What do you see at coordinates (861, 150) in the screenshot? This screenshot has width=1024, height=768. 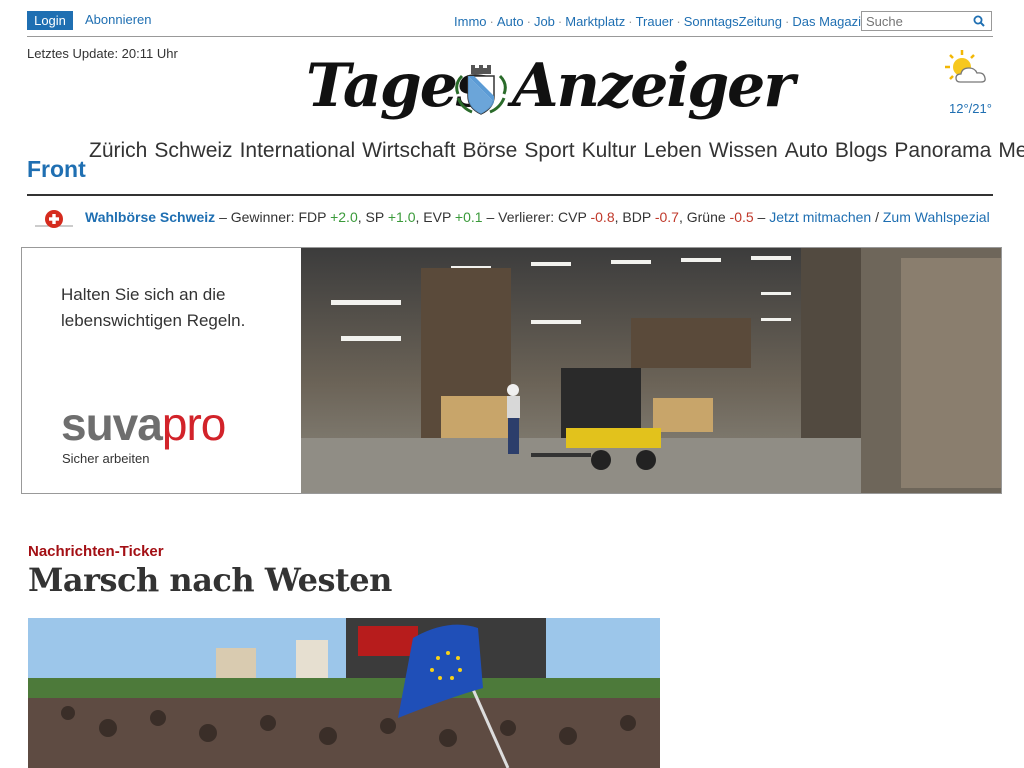 I see `nav-item-blogs: Blogs` at bounding box center [861, 150].